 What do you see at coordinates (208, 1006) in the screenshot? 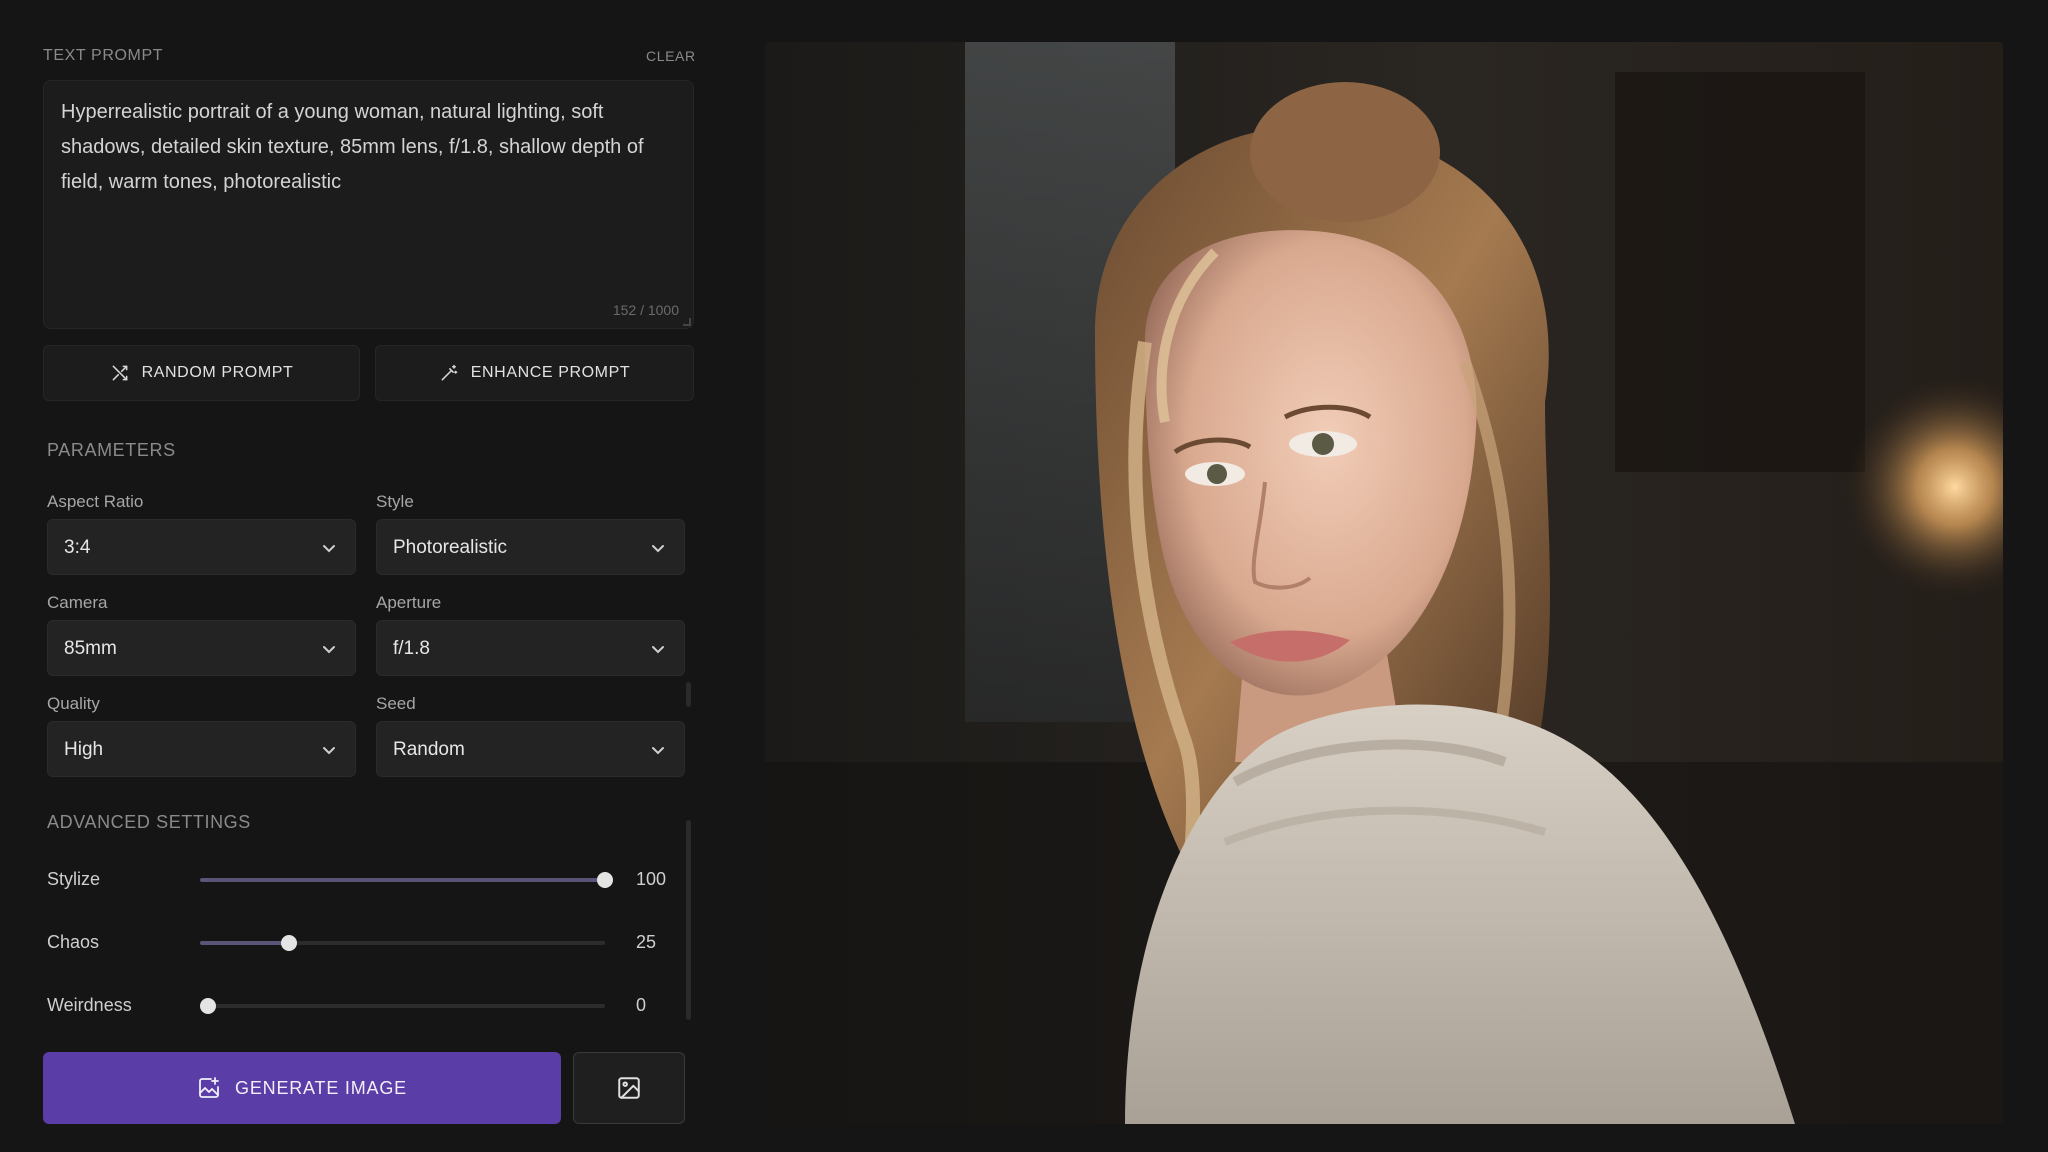
I see `weirdness-slider-thumb` at bounding box center [208, 1006].